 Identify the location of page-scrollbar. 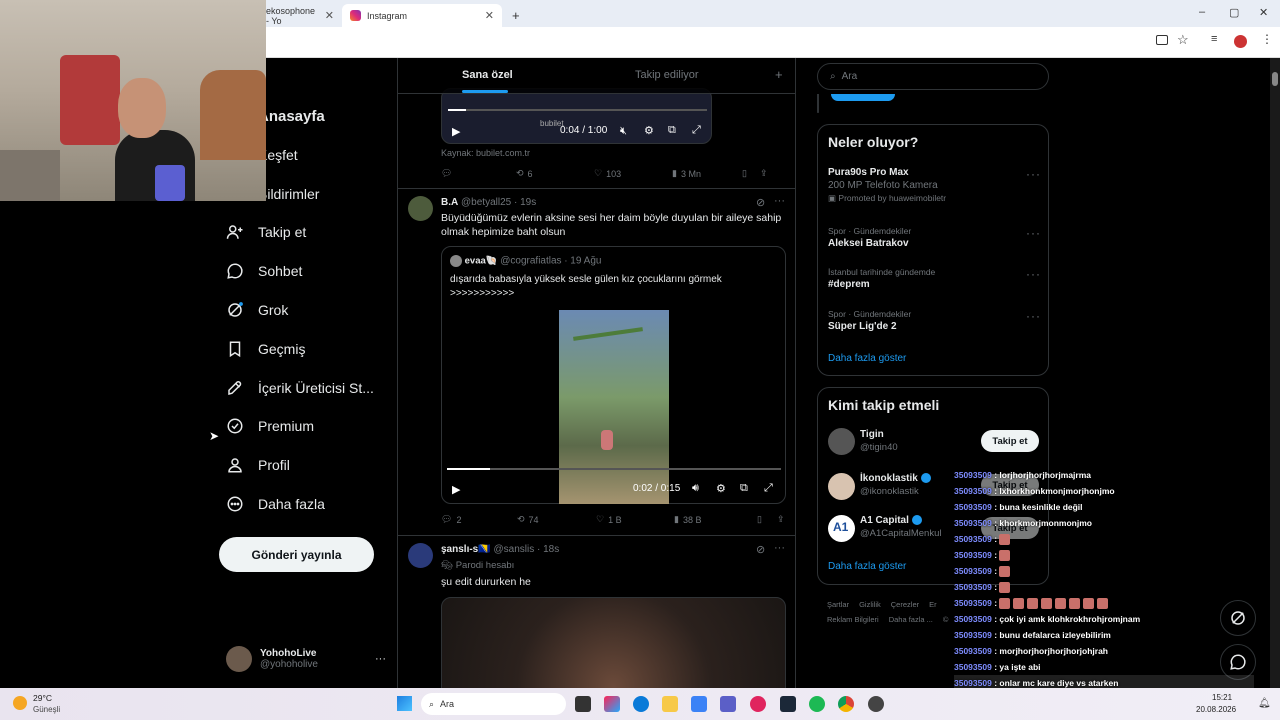
(1275, 373).